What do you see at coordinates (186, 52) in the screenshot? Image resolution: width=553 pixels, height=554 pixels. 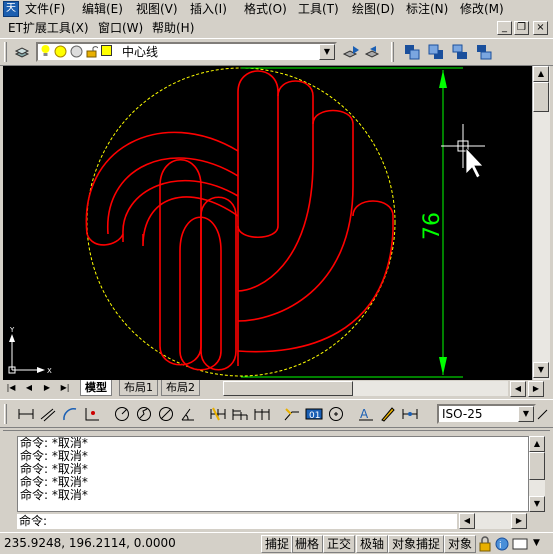 I see `layer-dropdown: 中心线 ▼` at bounding box center [186, 52].